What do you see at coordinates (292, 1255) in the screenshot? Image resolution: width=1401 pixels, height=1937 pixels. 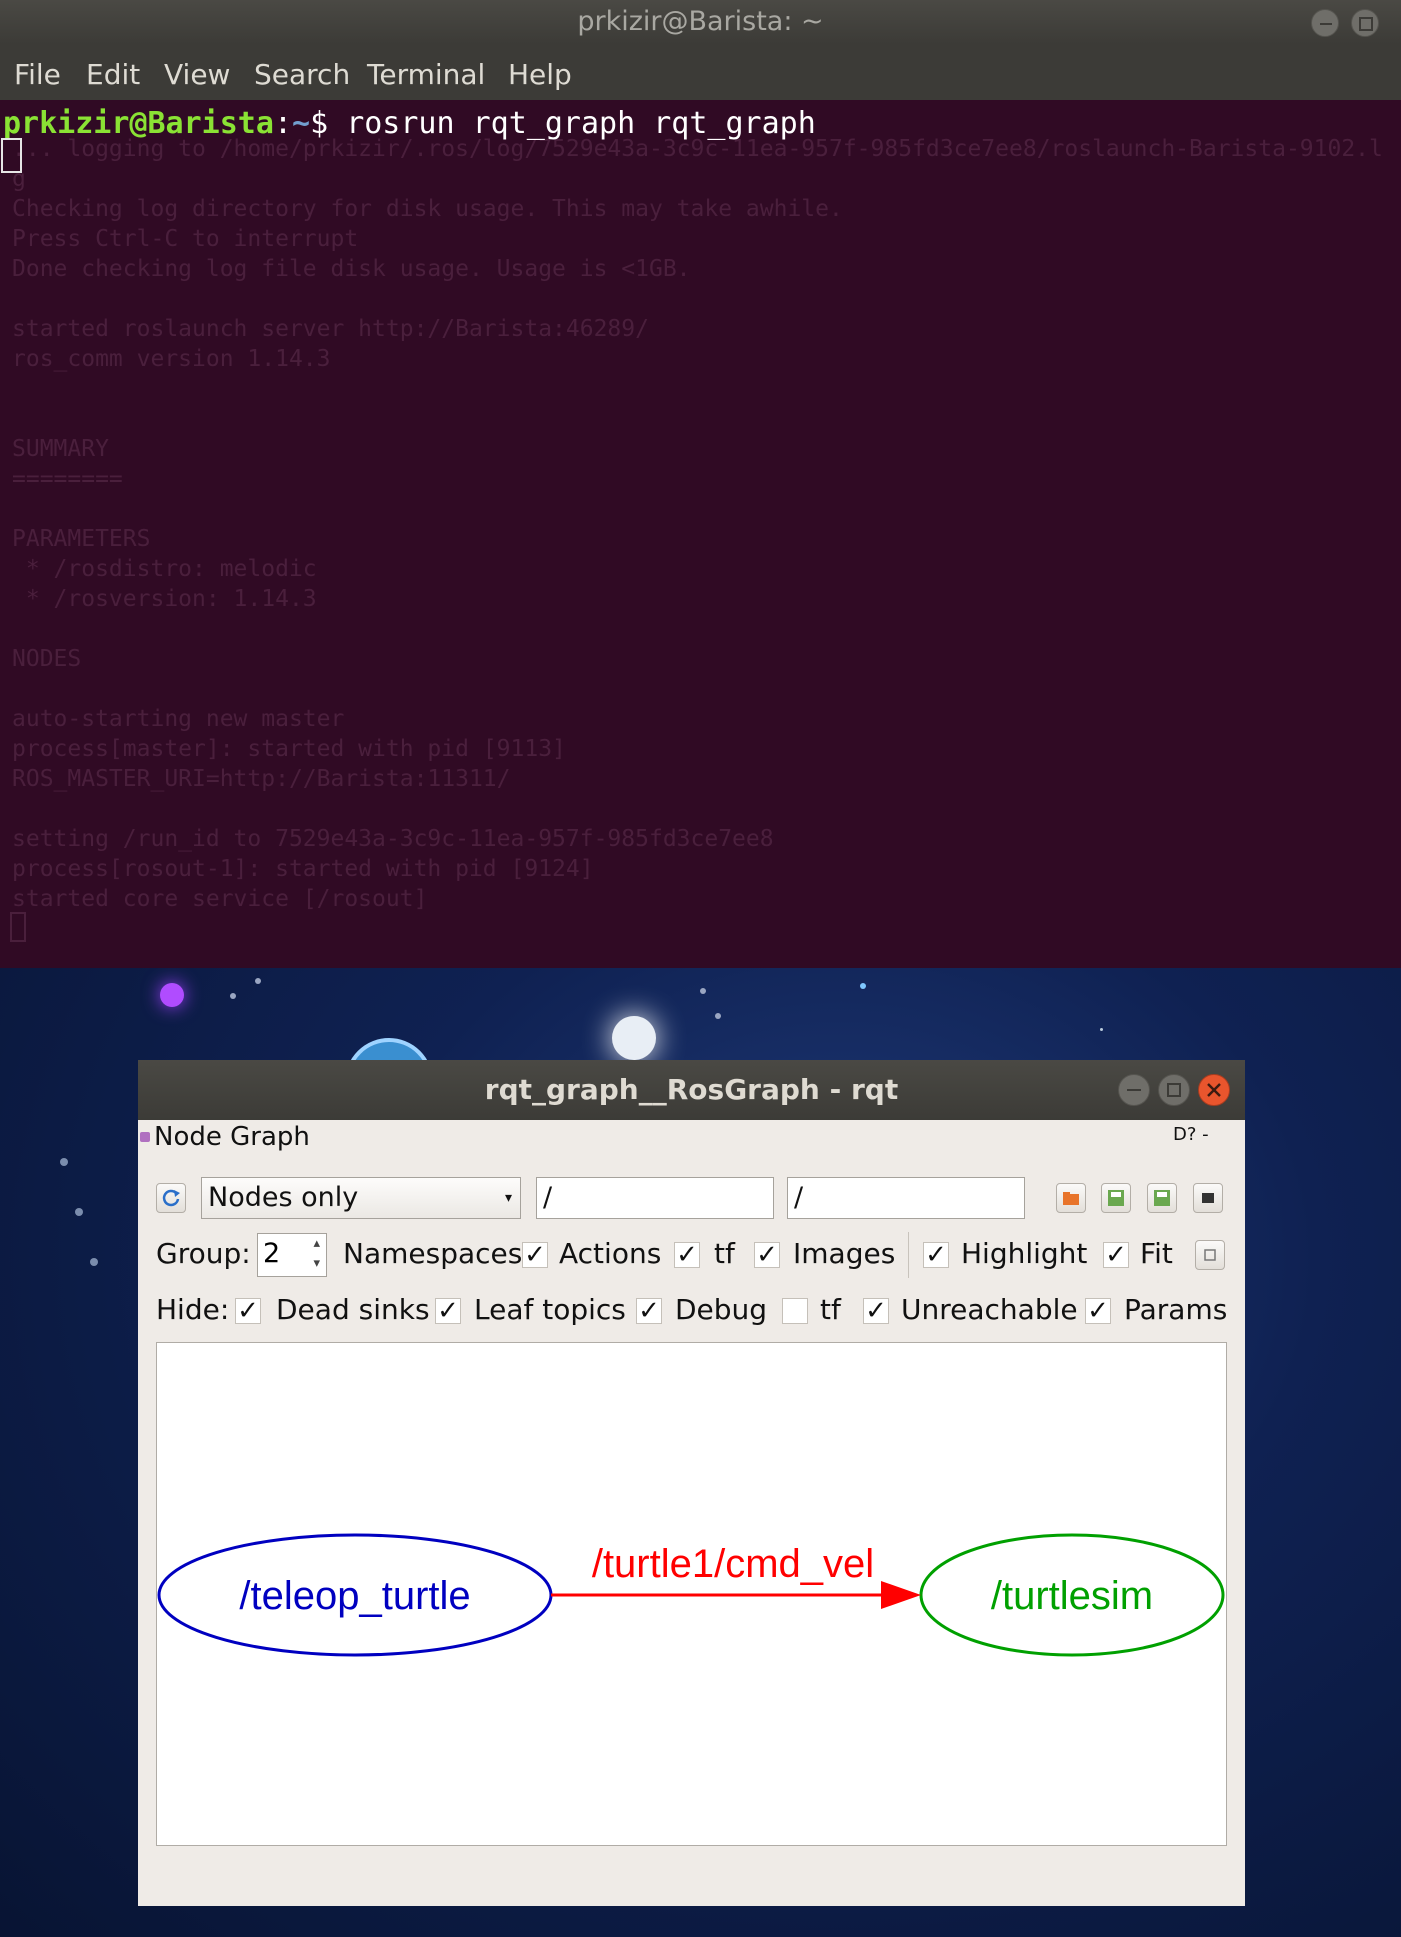 I see `group-spinbox: 2 ▴ ▾` at bounding box center [292, 1255].